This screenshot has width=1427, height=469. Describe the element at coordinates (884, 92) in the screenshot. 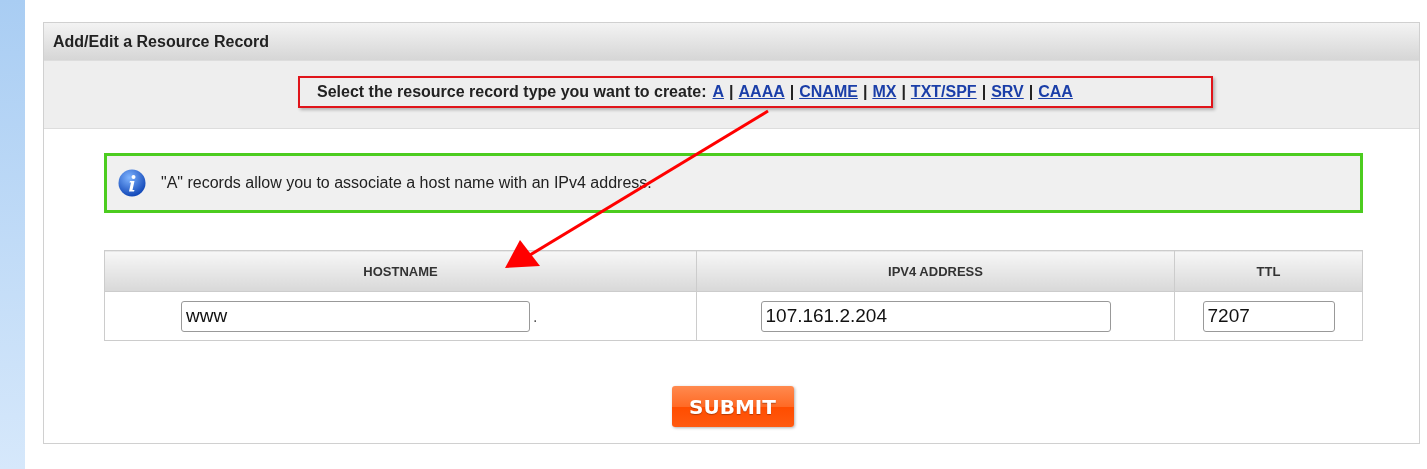

I see `record-type-link: MX` at that location.